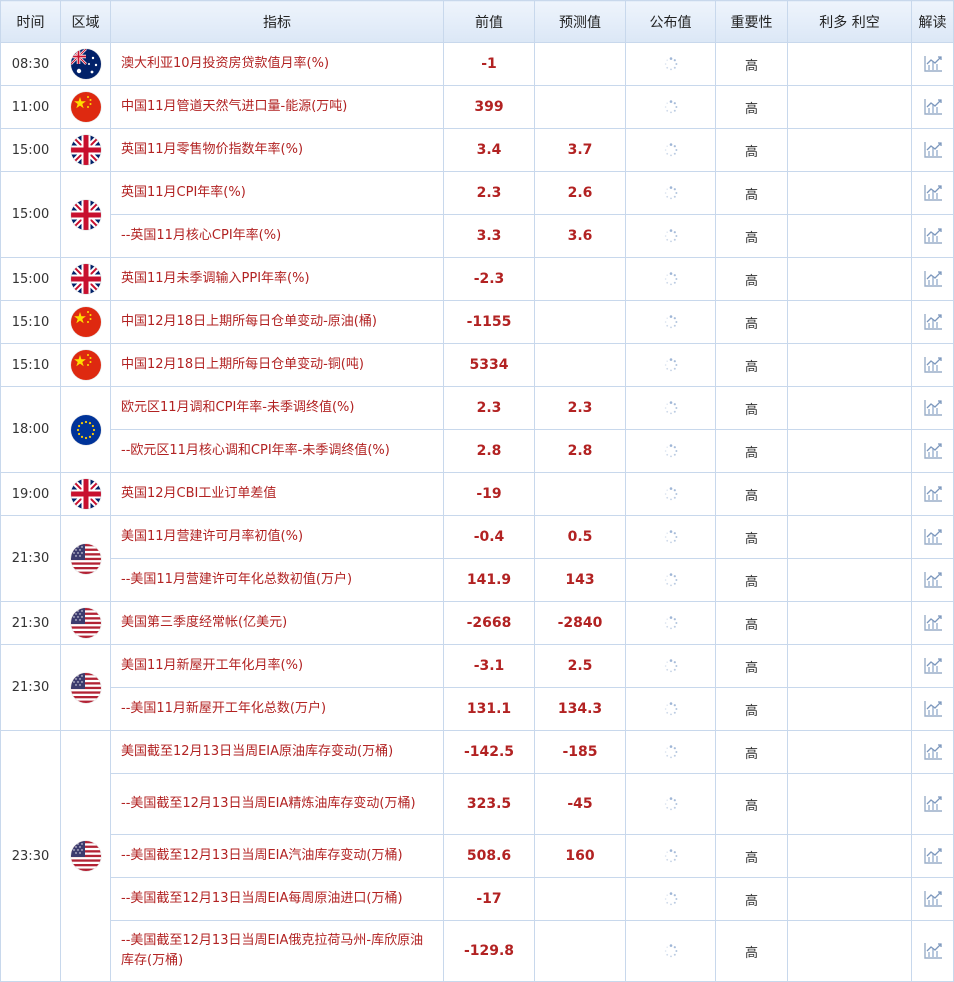 This screenshot has height=982, width=954. I want to click on indicator-name: 英国11月未季调输入PPI年率(%), so click(277, 279).